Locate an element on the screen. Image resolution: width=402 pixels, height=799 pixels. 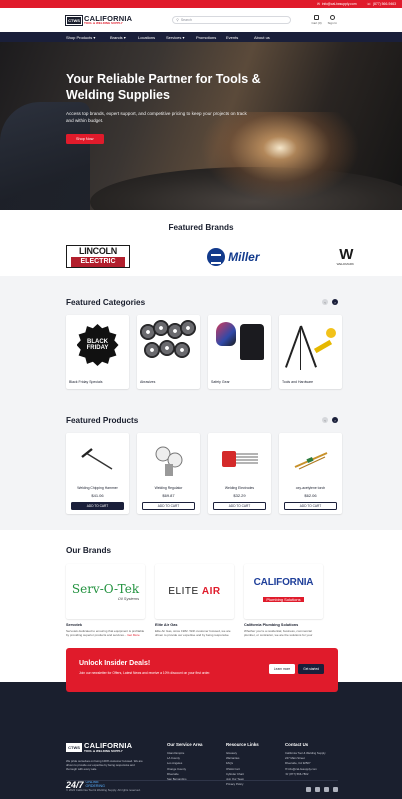
category-card: Abrasives is located at coordinates (168, 352).